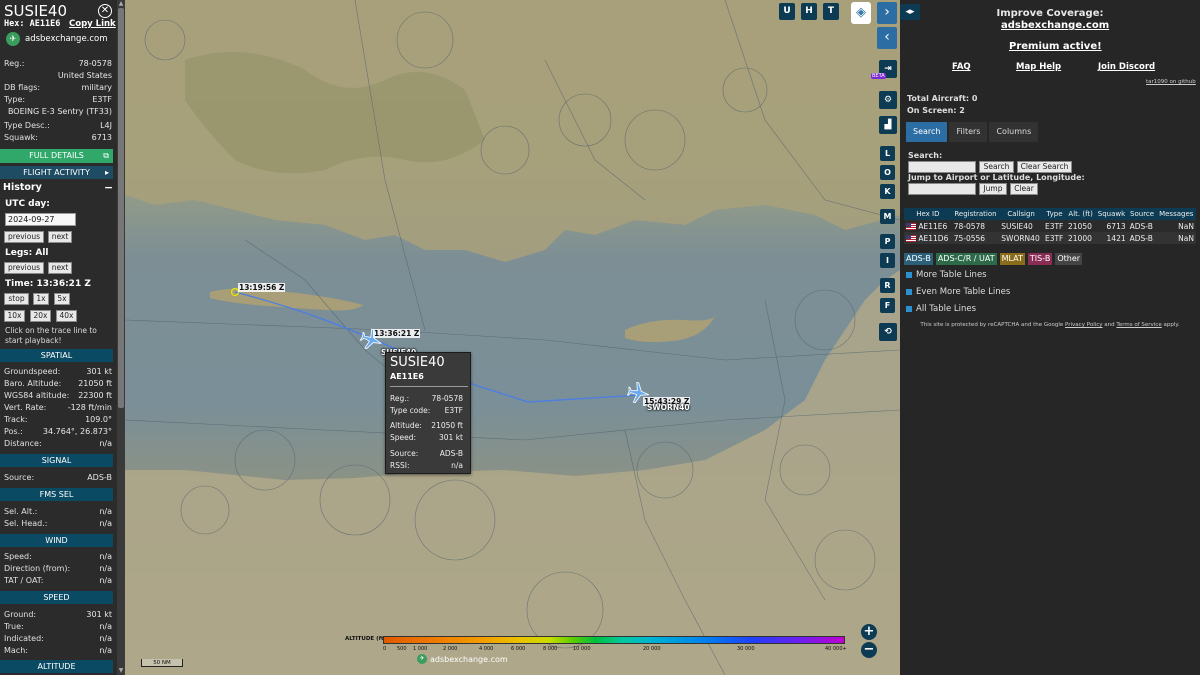 The width and height of the screenshot is (1200, 675). What do you see at coordinates (56, 460) in the screenshot?
I see `signal-section-header: SIGNAL` at bounding box center [56, 460].